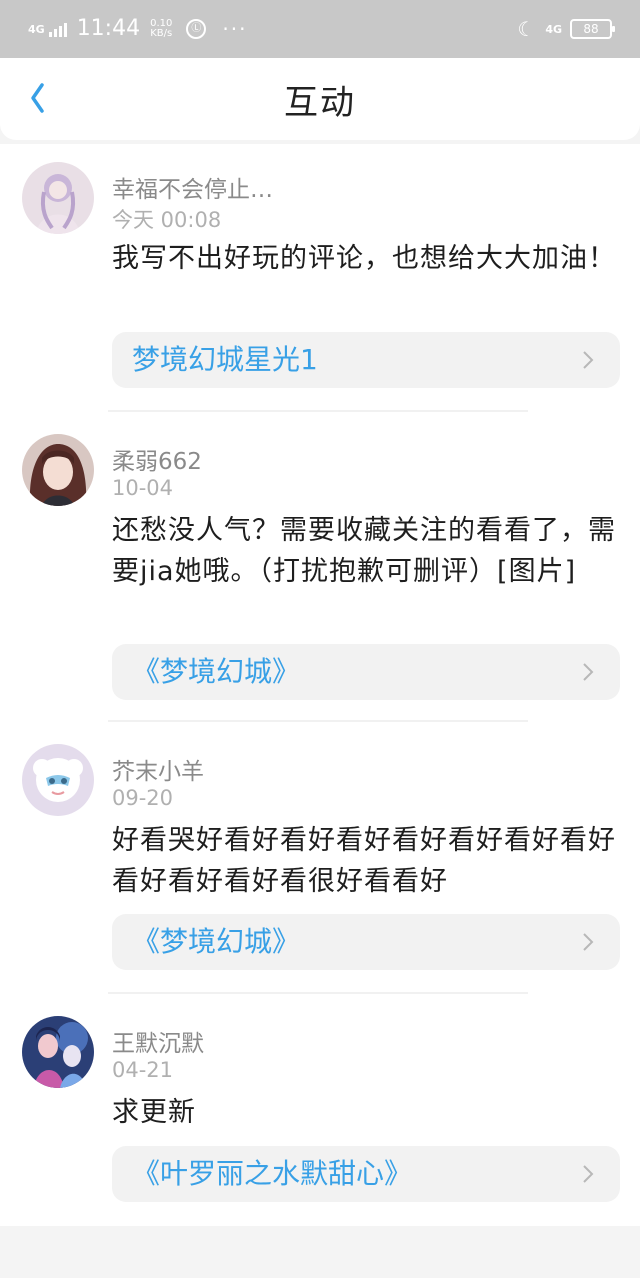 The width and height of the screenshot is (640, 1278). What do you see at coordinates (320, 103) in the screenshot?
I see `page-title: 互动` at bounding box center [320, 103].